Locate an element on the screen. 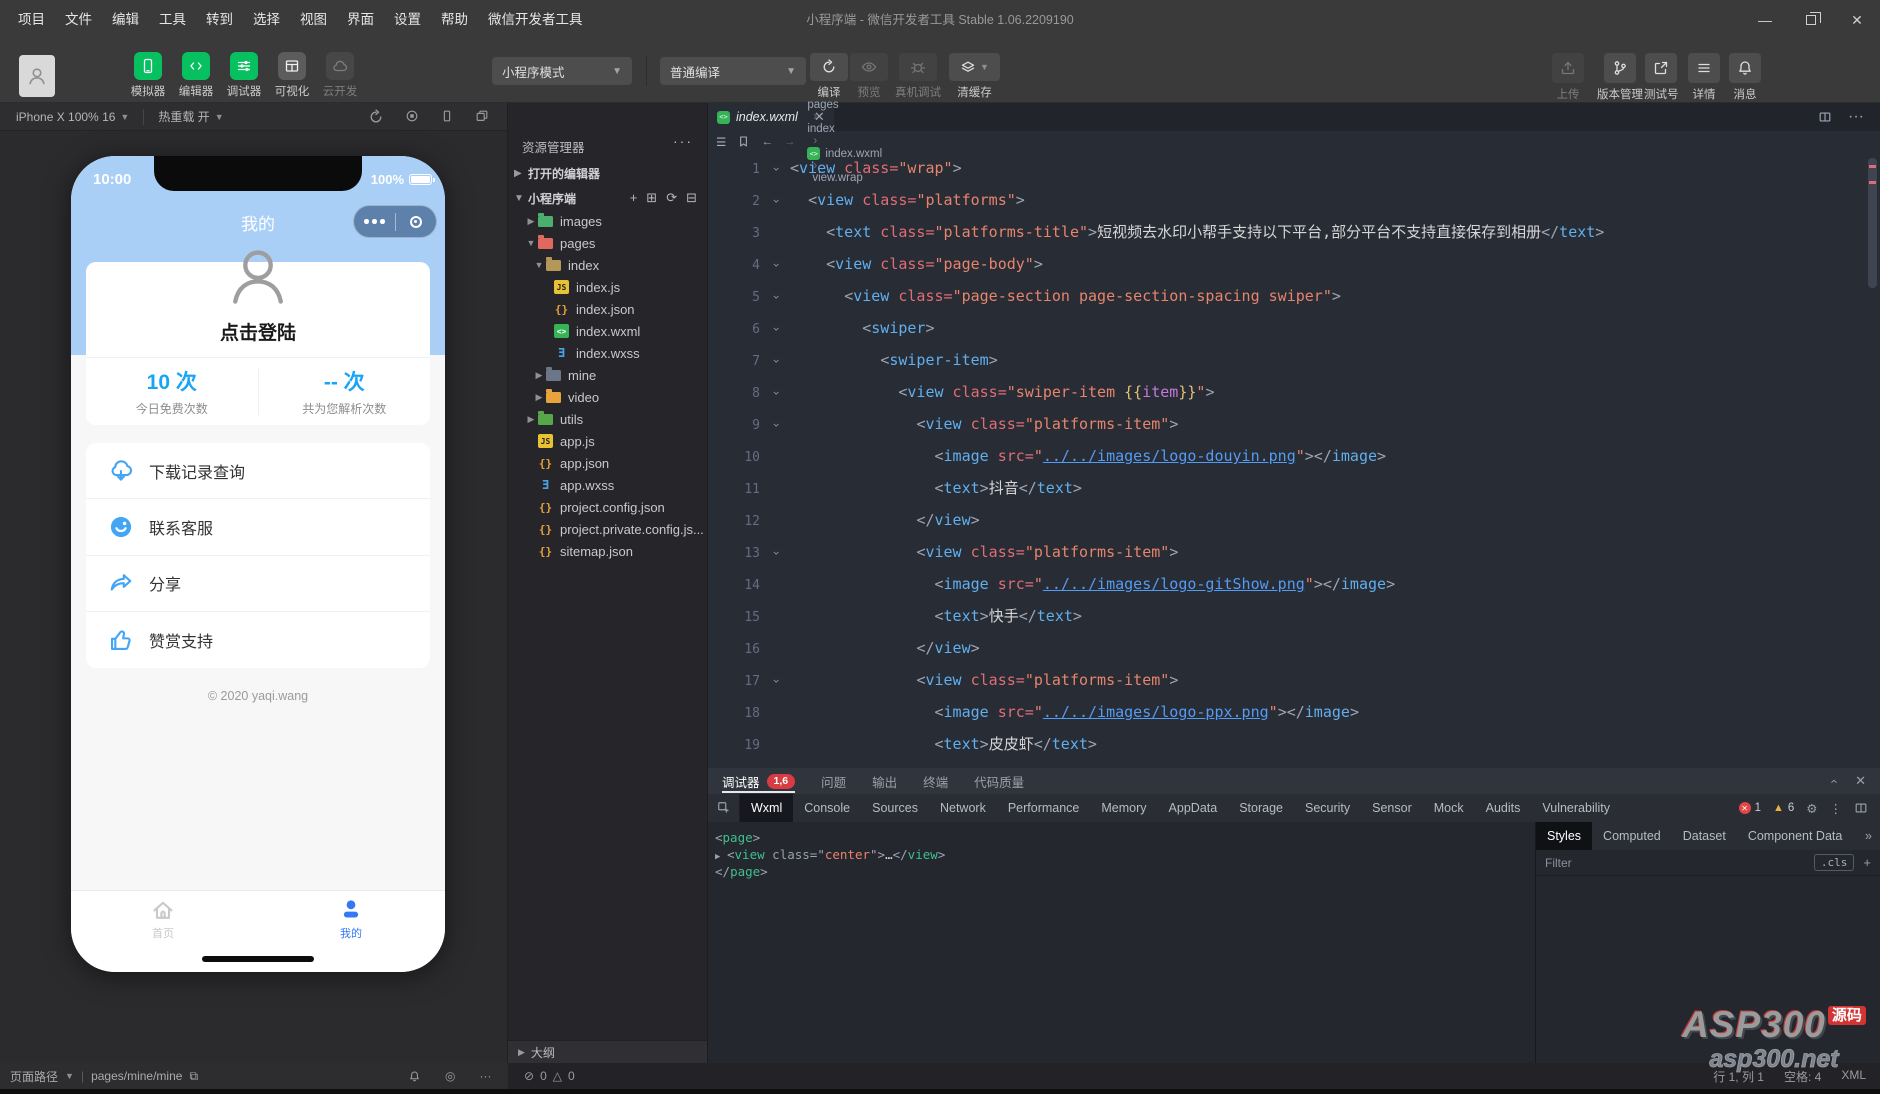 This screenshot has height=1094, width=1880. tree-item-utils: ▶ utils is located at coordinates (607, 419).